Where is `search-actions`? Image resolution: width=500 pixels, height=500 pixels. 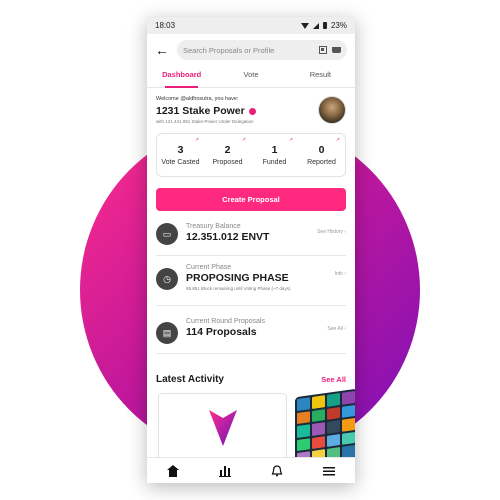
search-actions is located at coordinates (330, 50).